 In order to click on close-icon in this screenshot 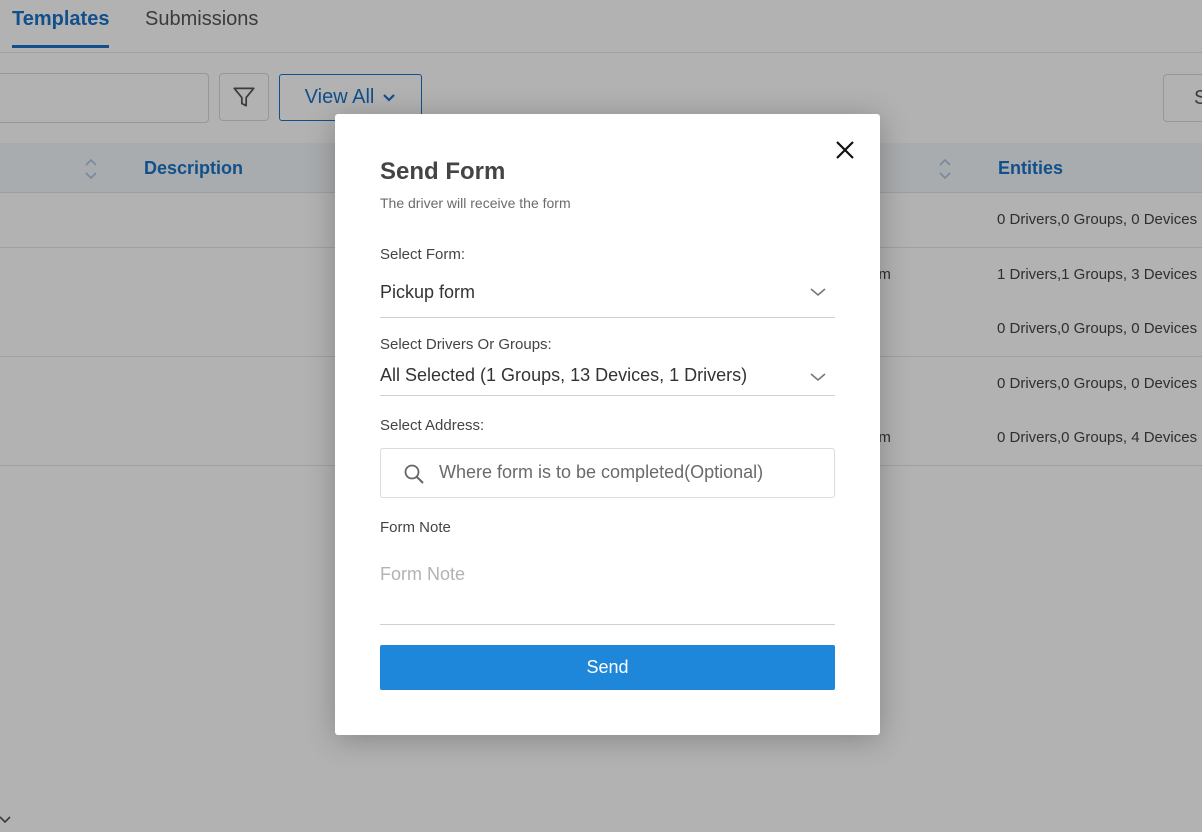, I will do `click(845, 150)`.